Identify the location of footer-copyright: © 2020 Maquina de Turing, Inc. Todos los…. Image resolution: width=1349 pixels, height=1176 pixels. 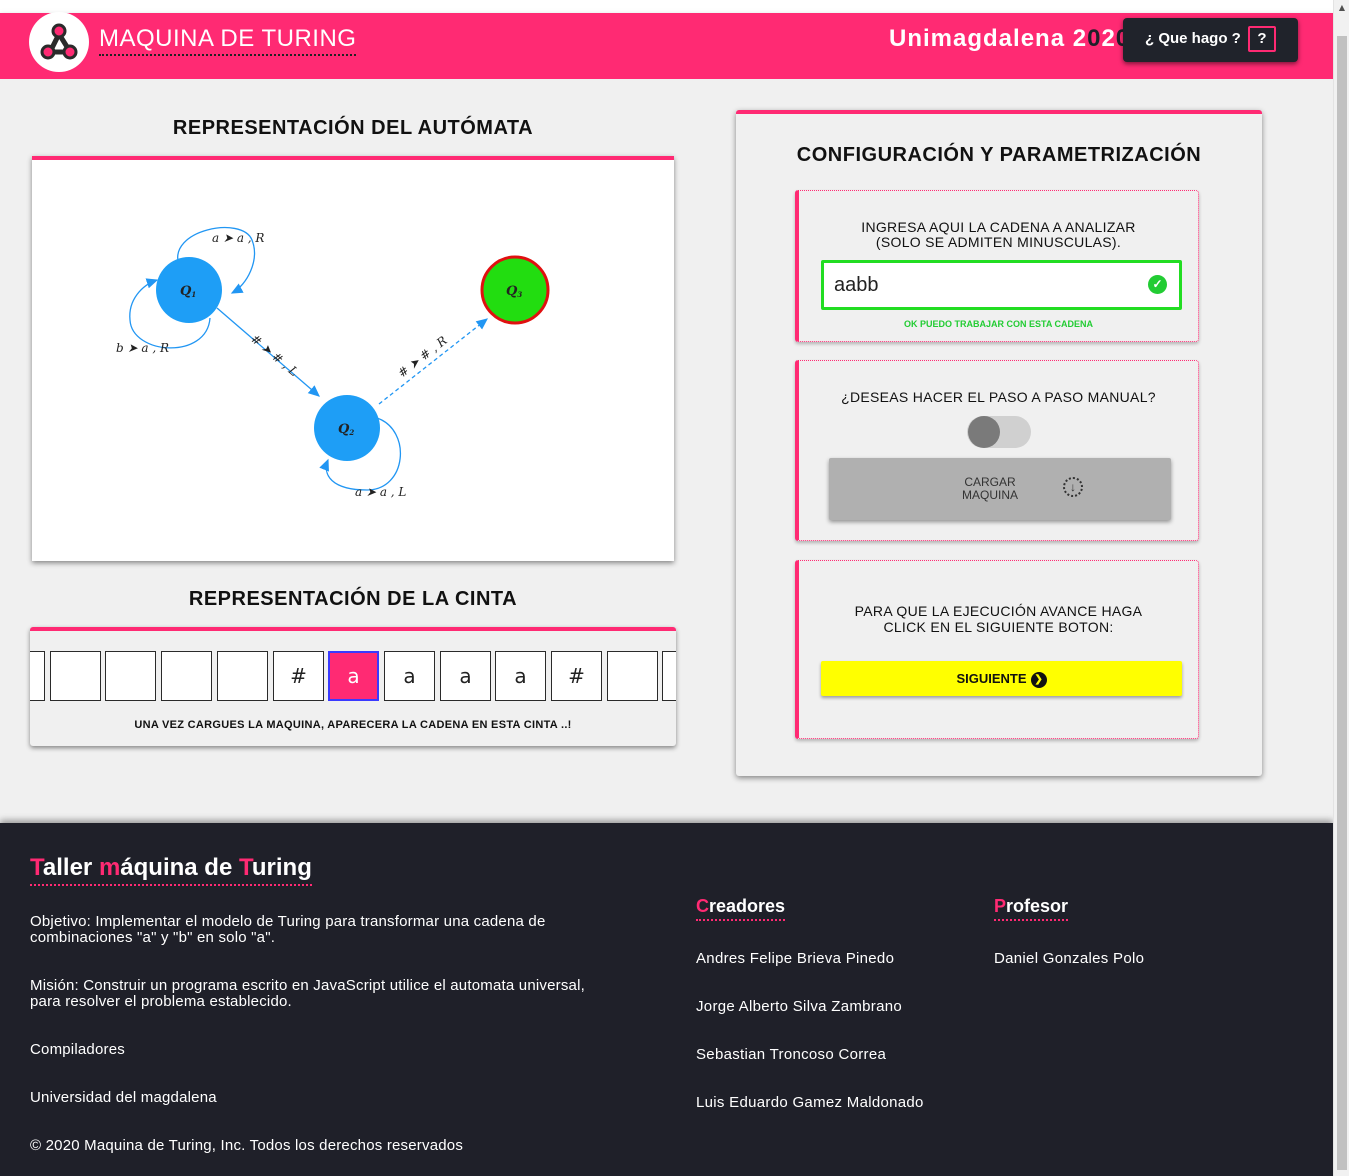
(247, 1145).